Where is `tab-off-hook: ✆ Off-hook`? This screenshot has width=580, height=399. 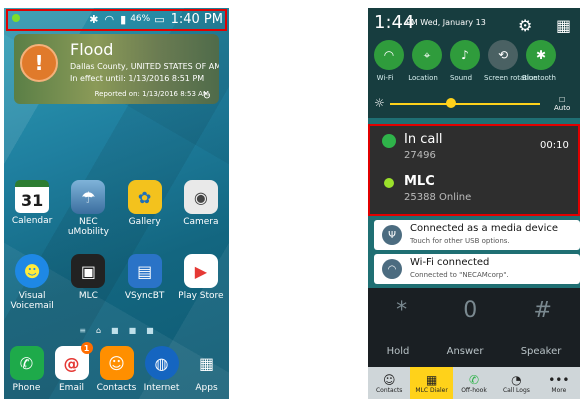
tab-off-hook: ✆ Off-hook is located at coordinates (474, 383).